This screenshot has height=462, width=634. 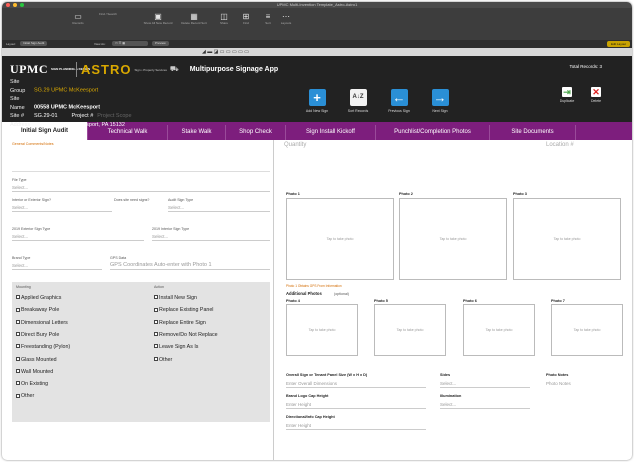 I want to click on brand-logo-cap-field: Enter Height, so click(x=356, y=404).